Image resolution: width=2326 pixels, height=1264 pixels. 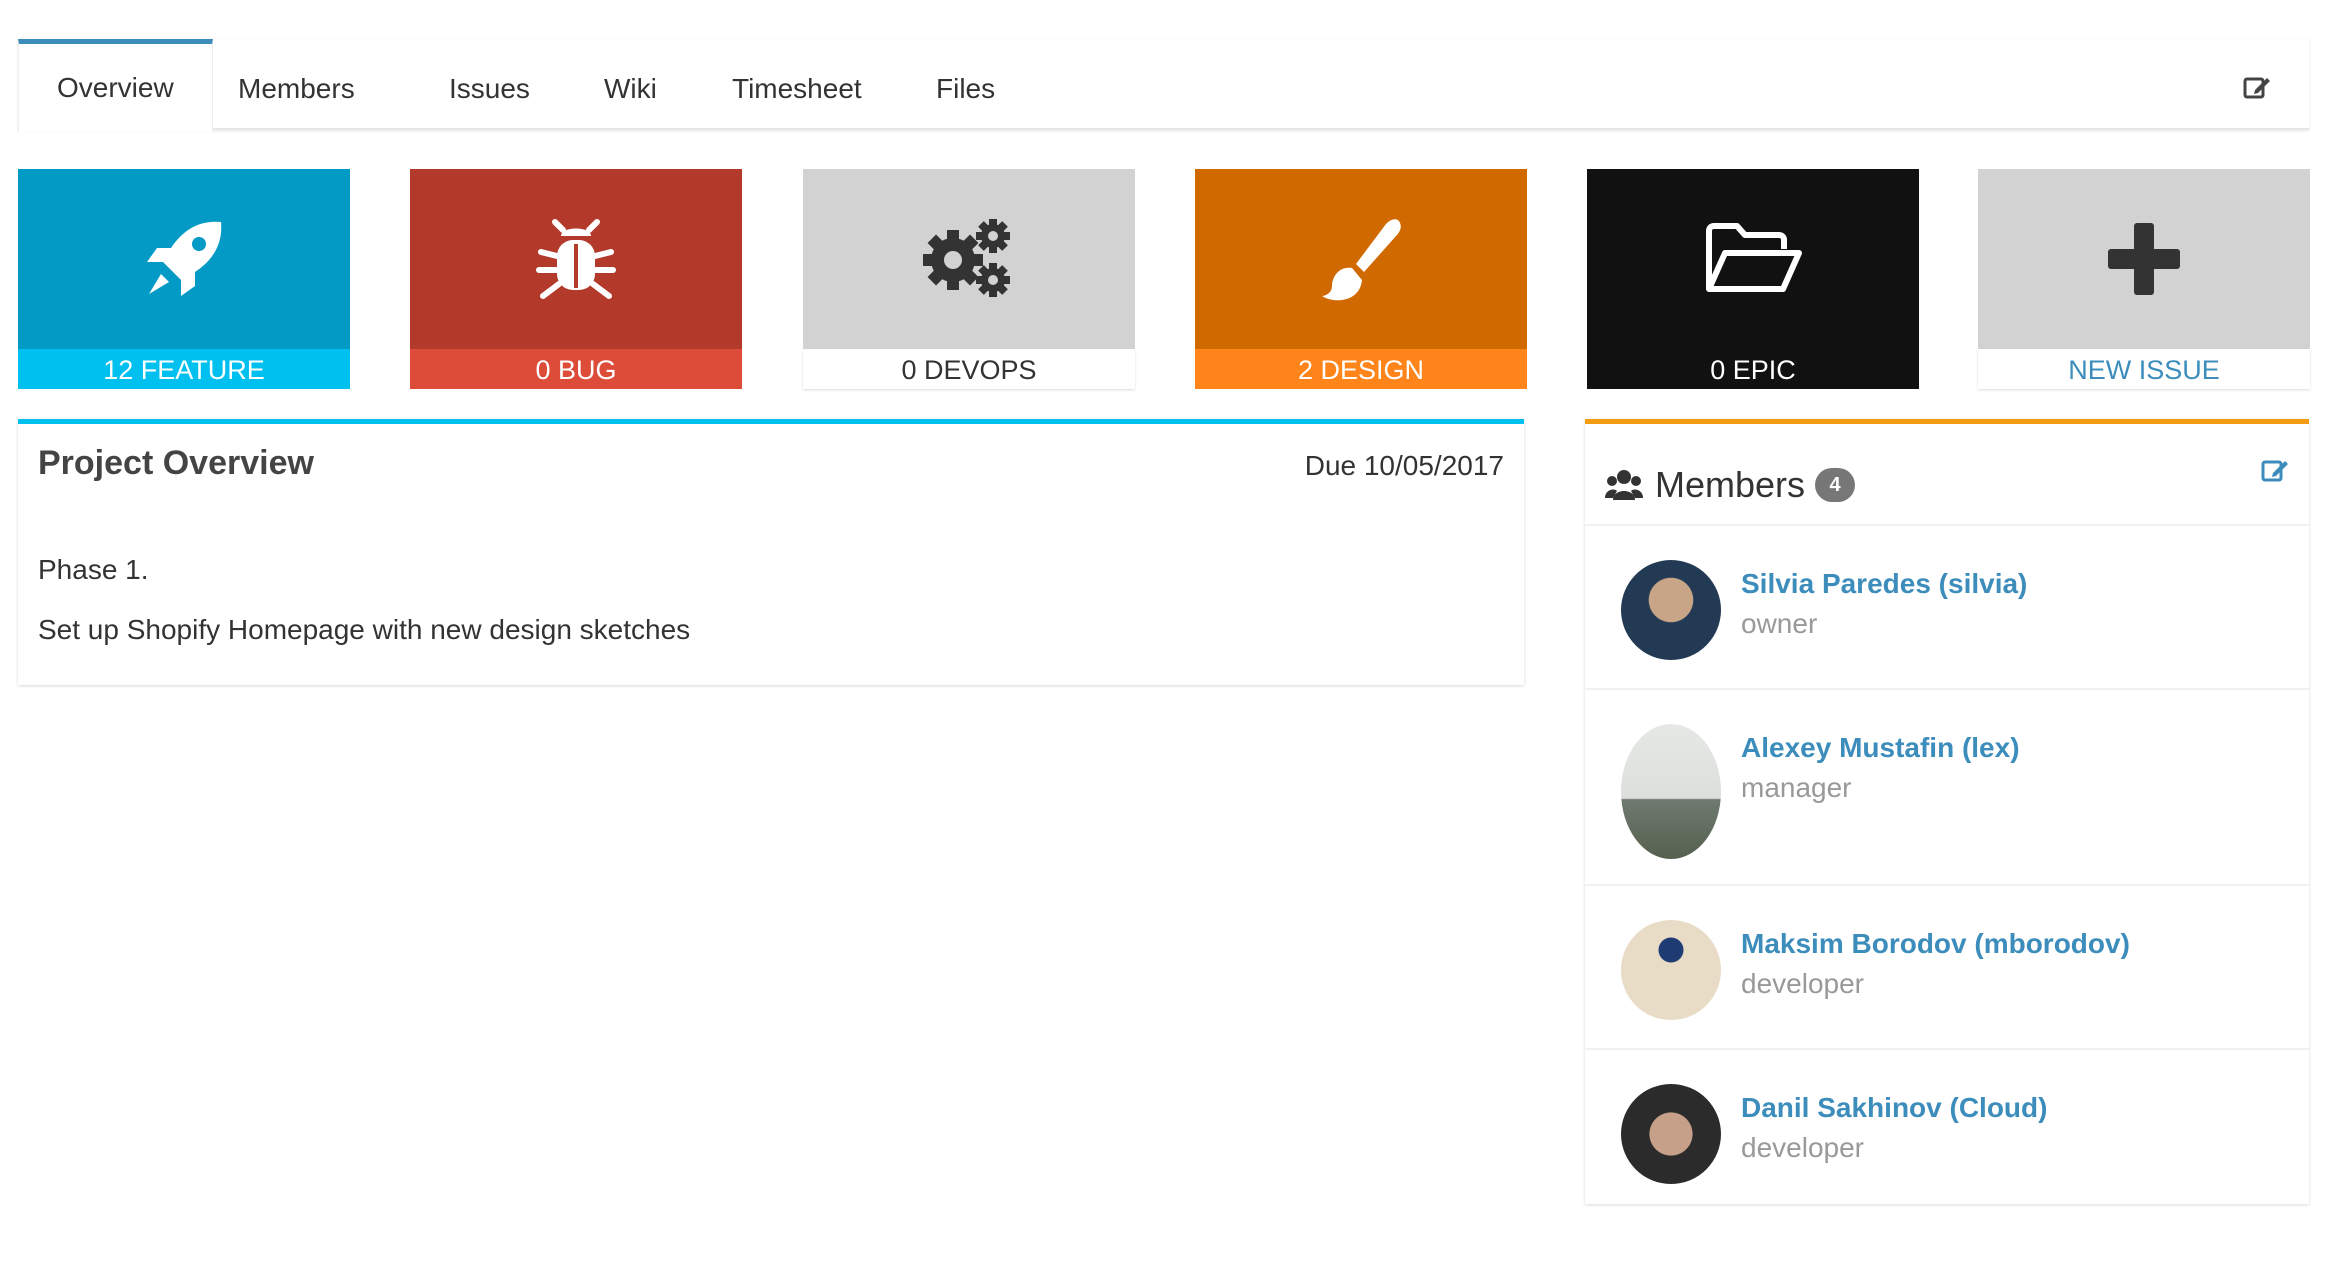 What do you see at coordinates (965, 84) in the screenshot?
I see `tab-files: Files` at bounding box center [965, 84].